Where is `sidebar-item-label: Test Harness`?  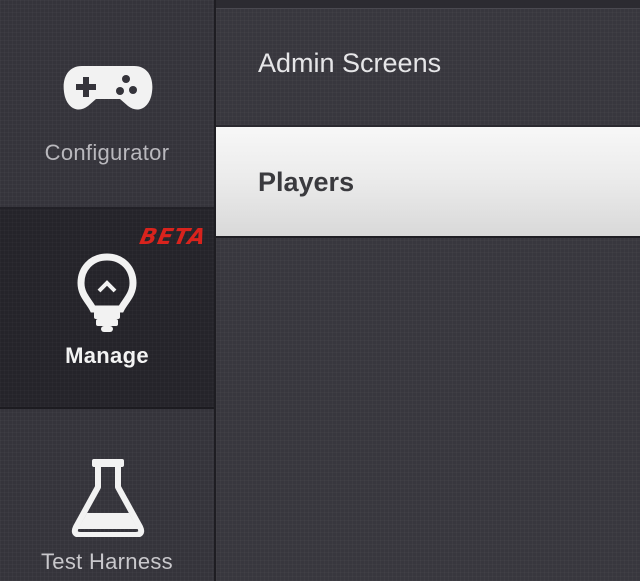 sidebar-item-label: Test Harness is located at coordinates (107, 561).